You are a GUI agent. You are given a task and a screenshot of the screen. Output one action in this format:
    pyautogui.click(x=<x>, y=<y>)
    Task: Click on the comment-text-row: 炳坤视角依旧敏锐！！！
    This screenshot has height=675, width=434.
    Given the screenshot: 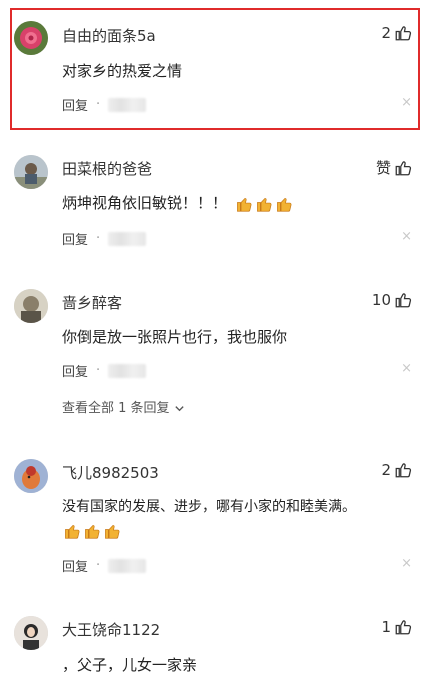 What is the action you would take?
    pyautogui.click(x=177, y=202)
    